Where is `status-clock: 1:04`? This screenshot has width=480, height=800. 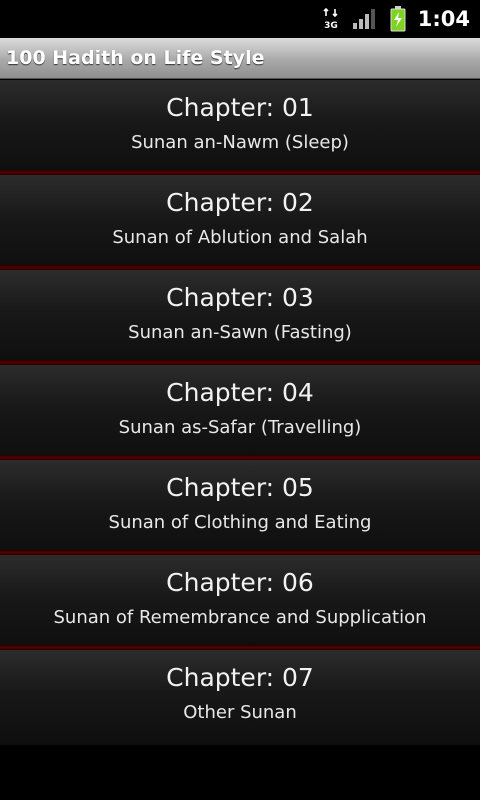
status-clock: 1:04 is located at coordinates (443, 19).